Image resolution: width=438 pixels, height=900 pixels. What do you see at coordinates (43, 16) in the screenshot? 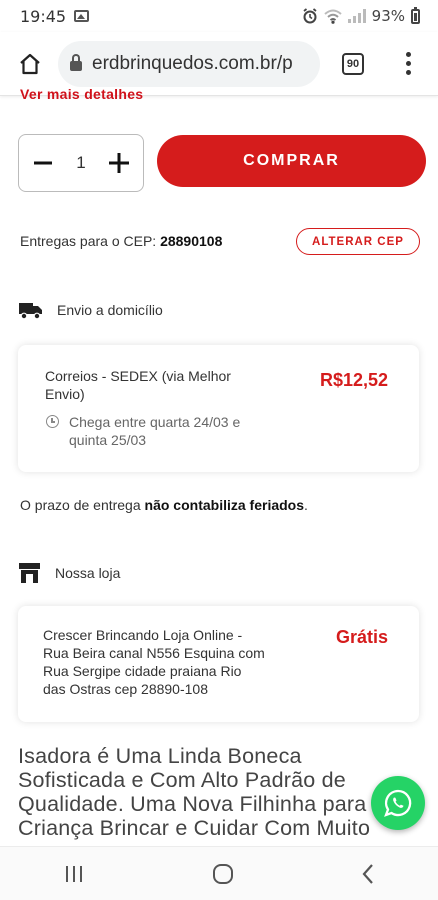
I see `status-time: 19:45` at bounding box center [43, 16].